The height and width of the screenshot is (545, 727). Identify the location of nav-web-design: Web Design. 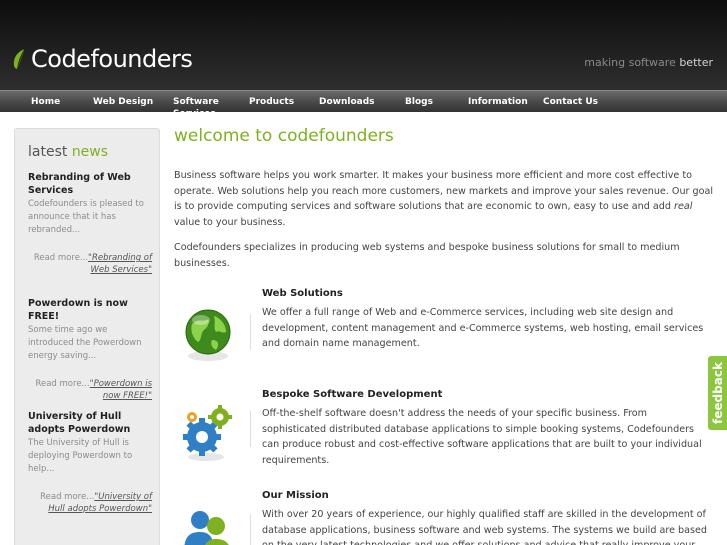
(123, 102).